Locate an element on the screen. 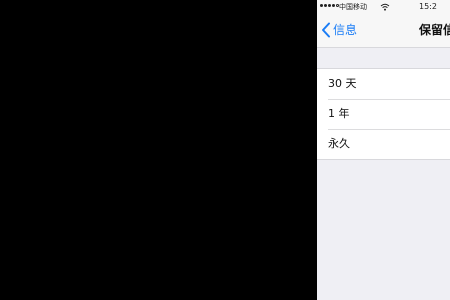 Image resolution: width=450 pixels, height=300 pixels. page-title: 保留信 is located at coordinates (434, 30).